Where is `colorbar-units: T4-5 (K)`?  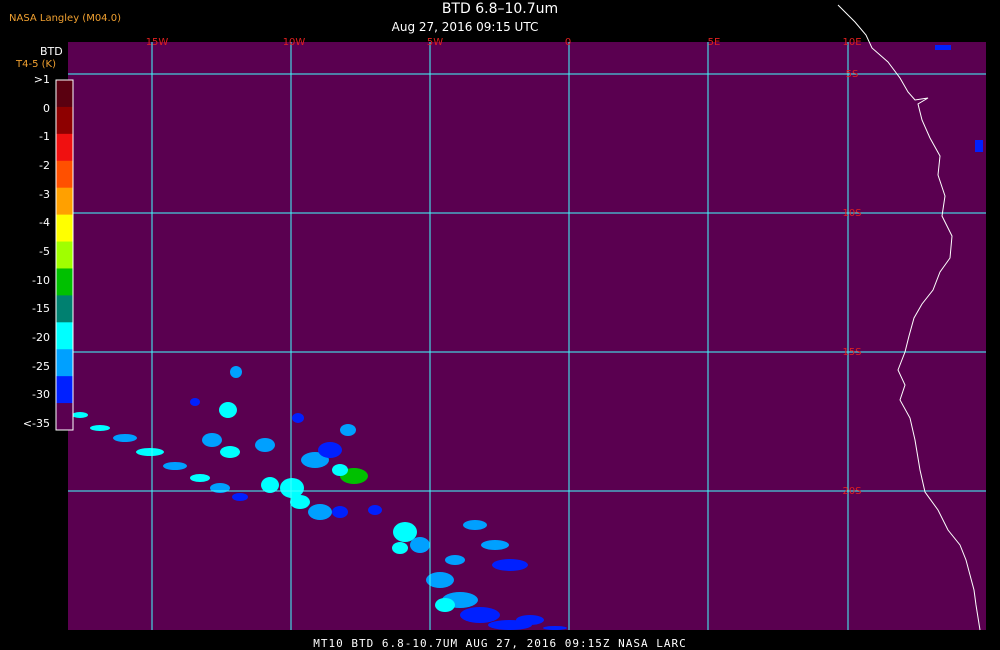 colorbar-units: T4-5 (K) is located at coordinates (36, 64).